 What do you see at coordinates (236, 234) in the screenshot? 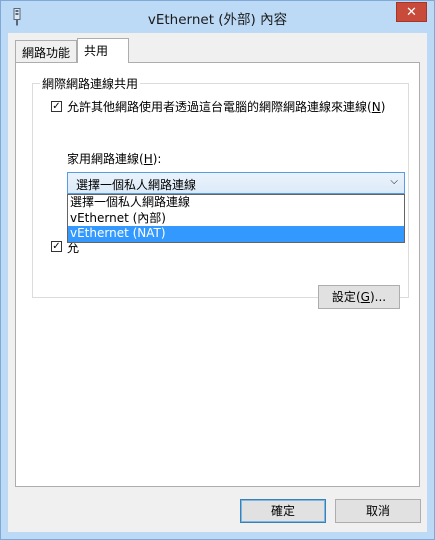
I see `option-vethernet-nat: vEthernet (NAT)` at bounding box center [236, 234].